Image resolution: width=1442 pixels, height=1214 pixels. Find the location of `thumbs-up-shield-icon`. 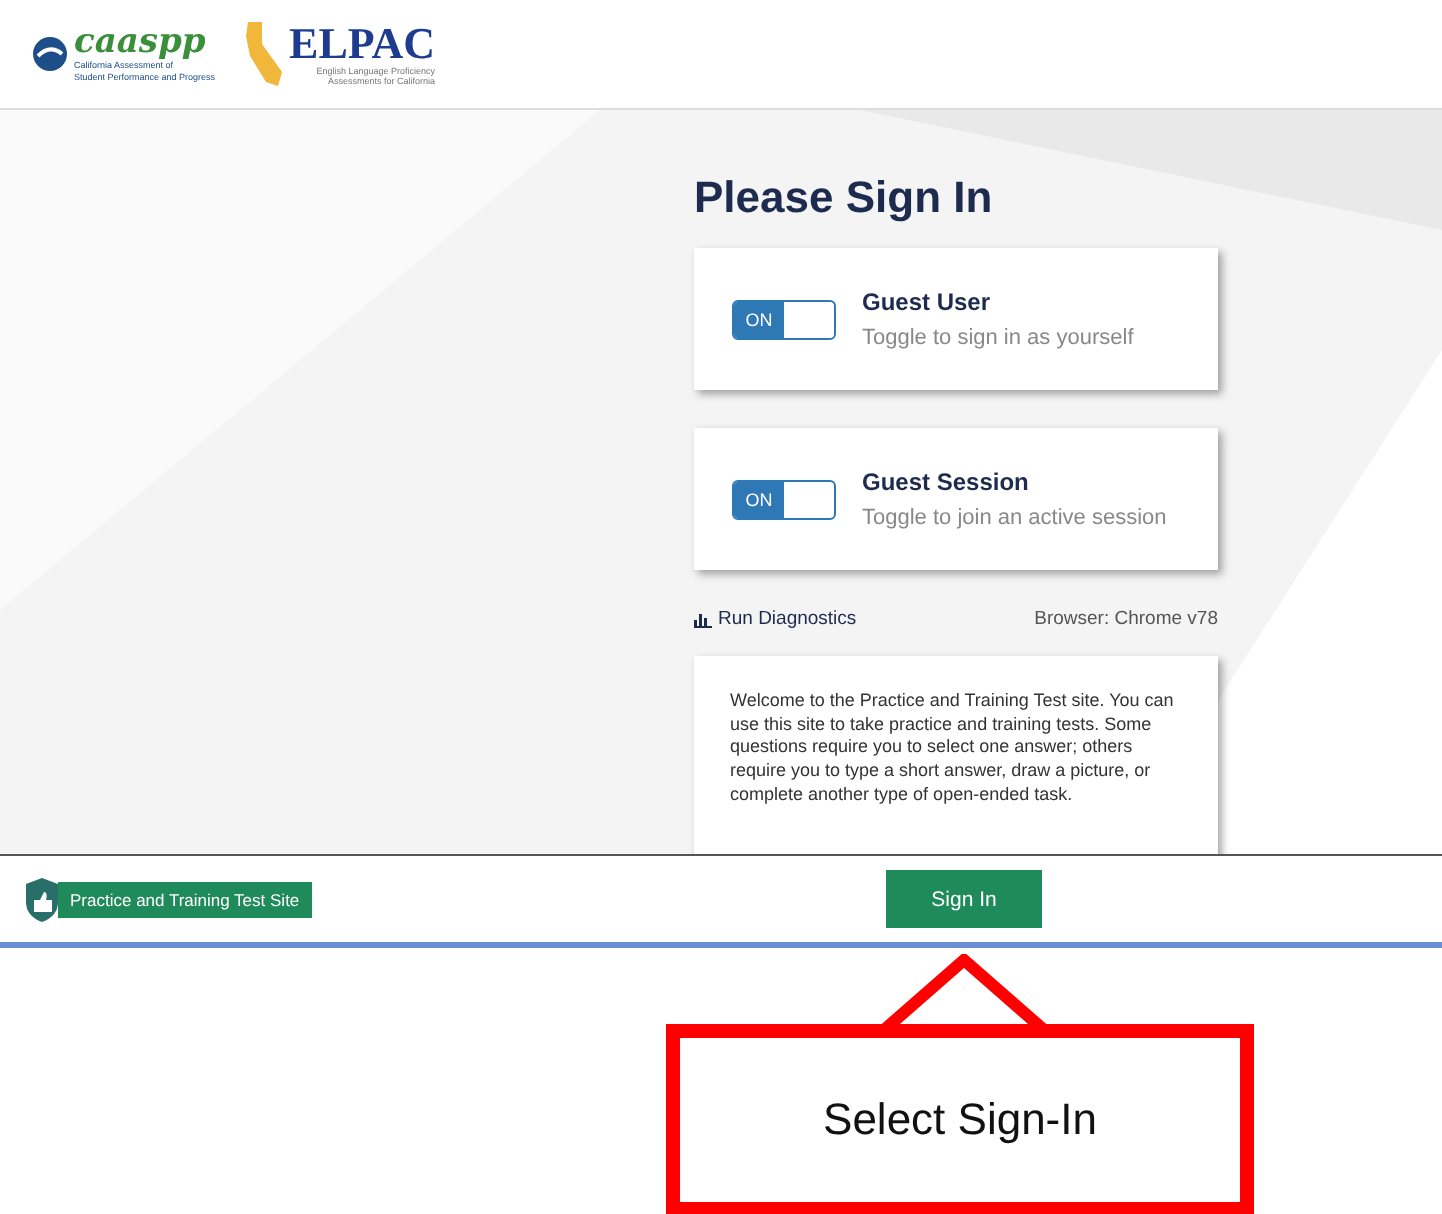

thumbs-up-shield-icon is located at coordinates (42, 899).